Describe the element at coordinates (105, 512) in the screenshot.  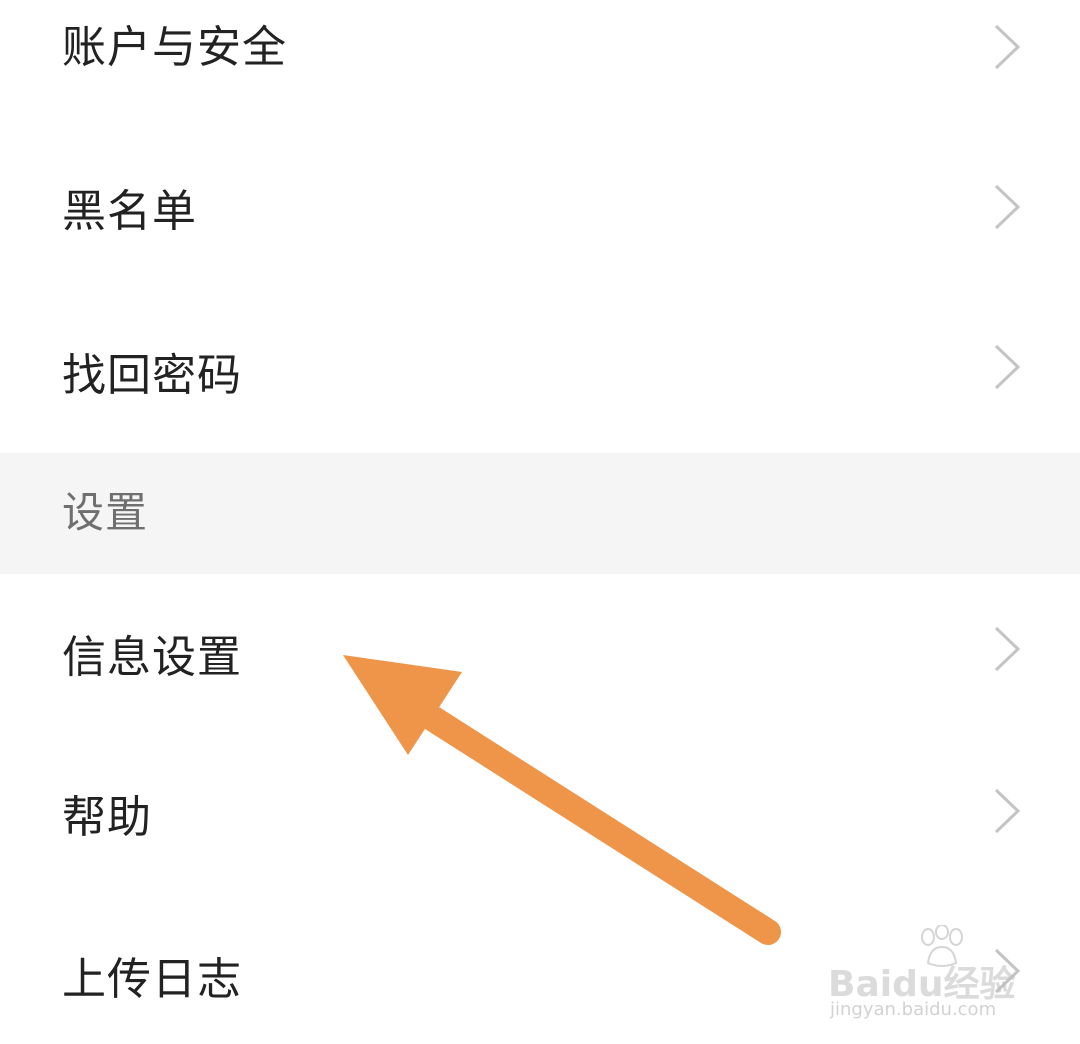
I see `section-header-label: 设置` at that location.